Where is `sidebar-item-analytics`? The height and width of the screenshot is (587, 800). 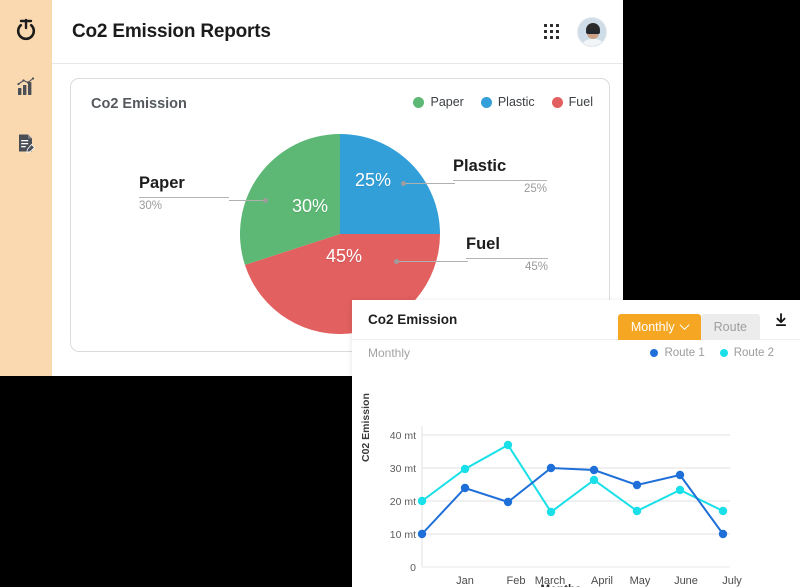
sidebar-item-analytics is located at coordinates (26, 87).